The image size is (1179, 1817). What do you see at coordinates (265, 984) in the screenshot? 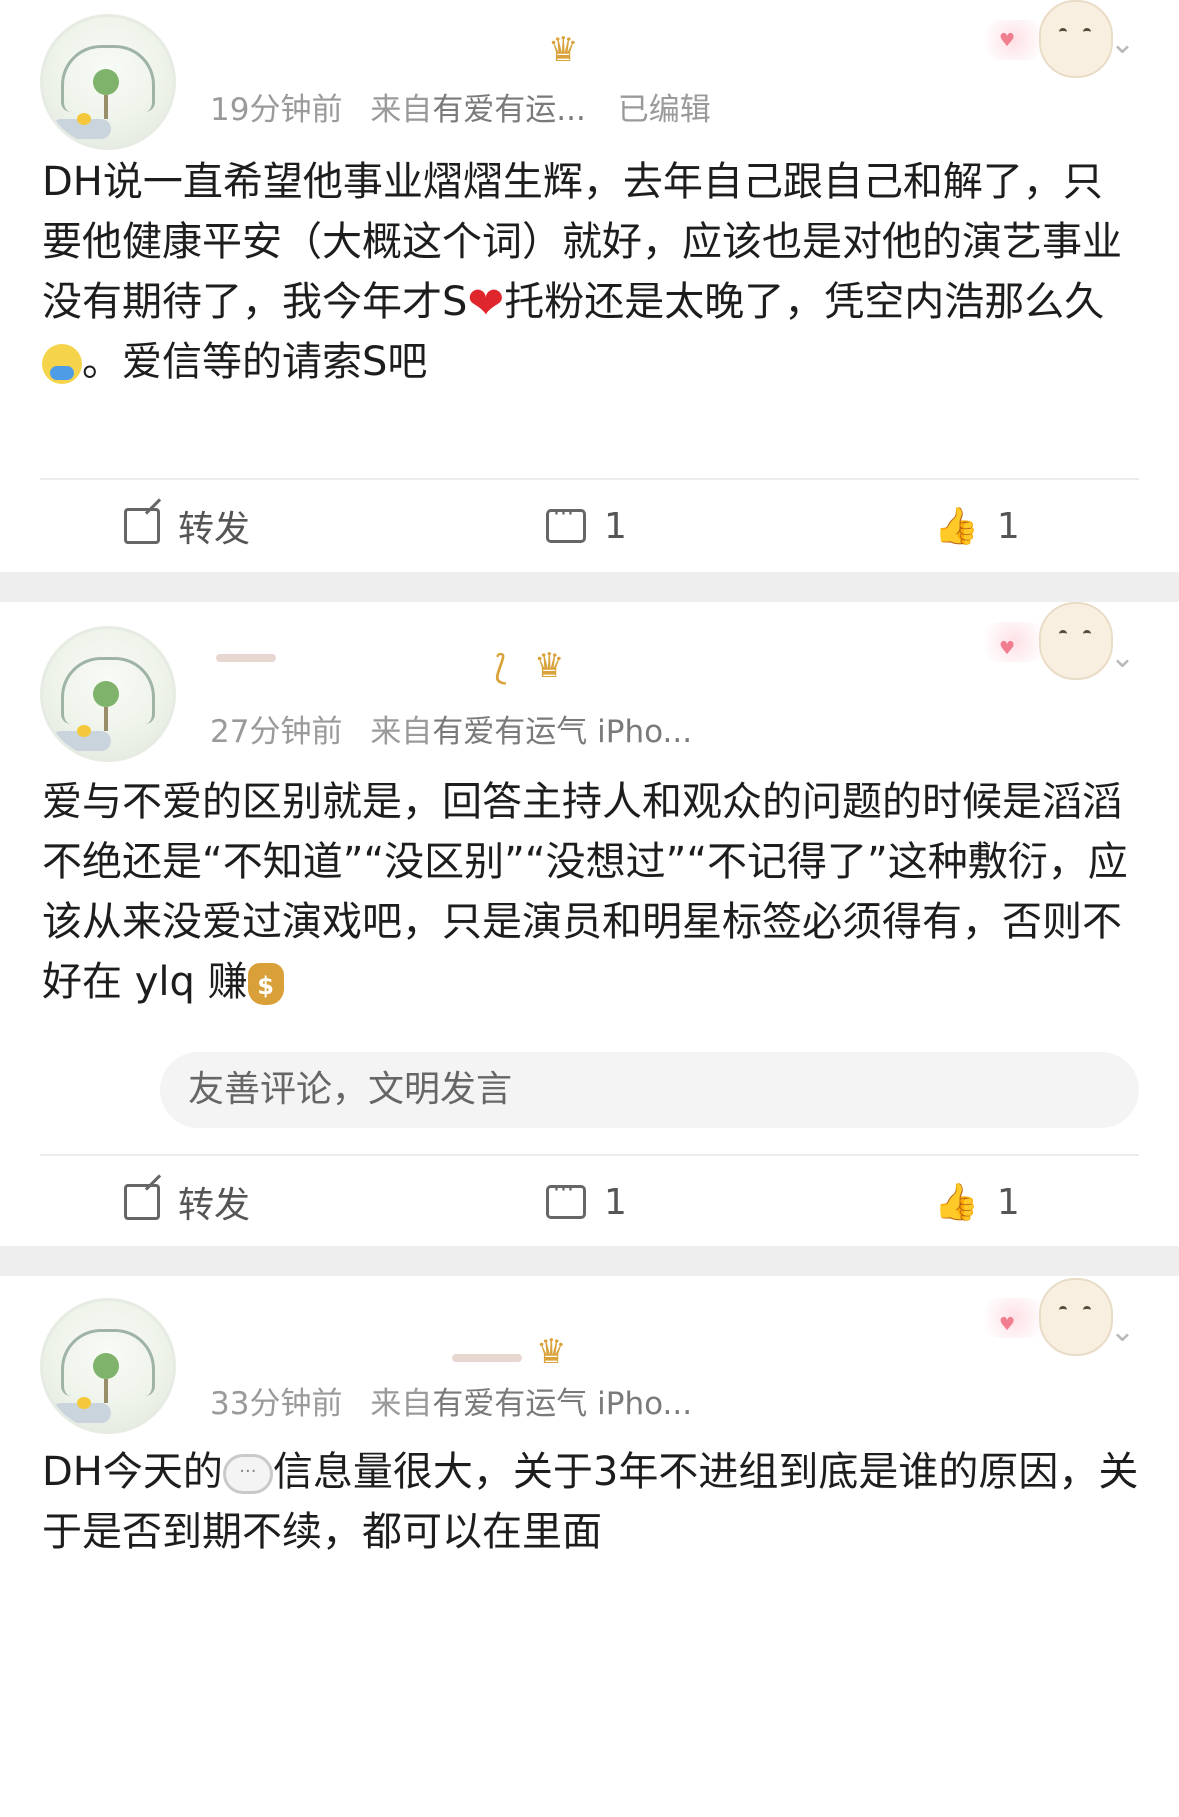
I see `money-bag-icon: $` at bounding box center [265, 984].